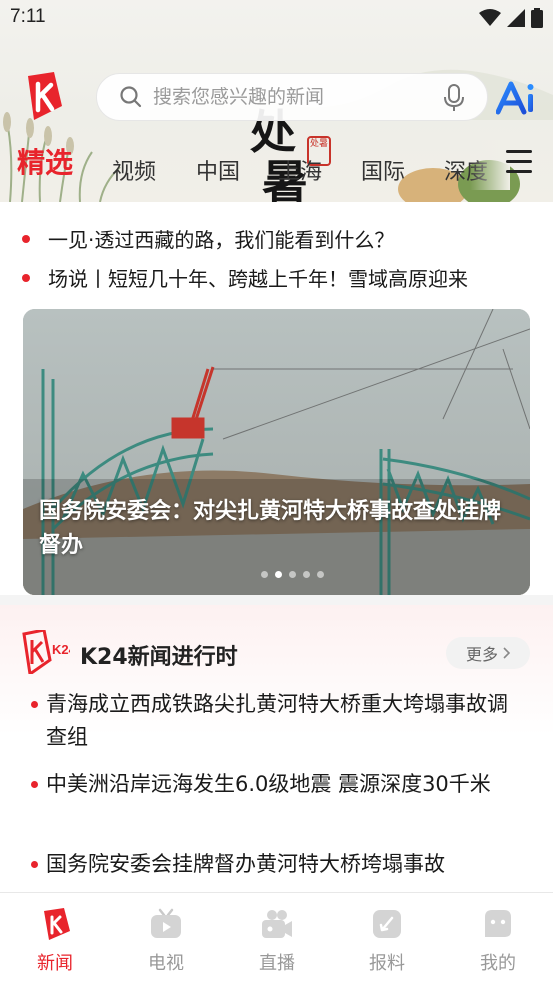  Describe the element at coordinates (490, 165) in the screenshot. I see `tabs-fade-overlay` at that location.